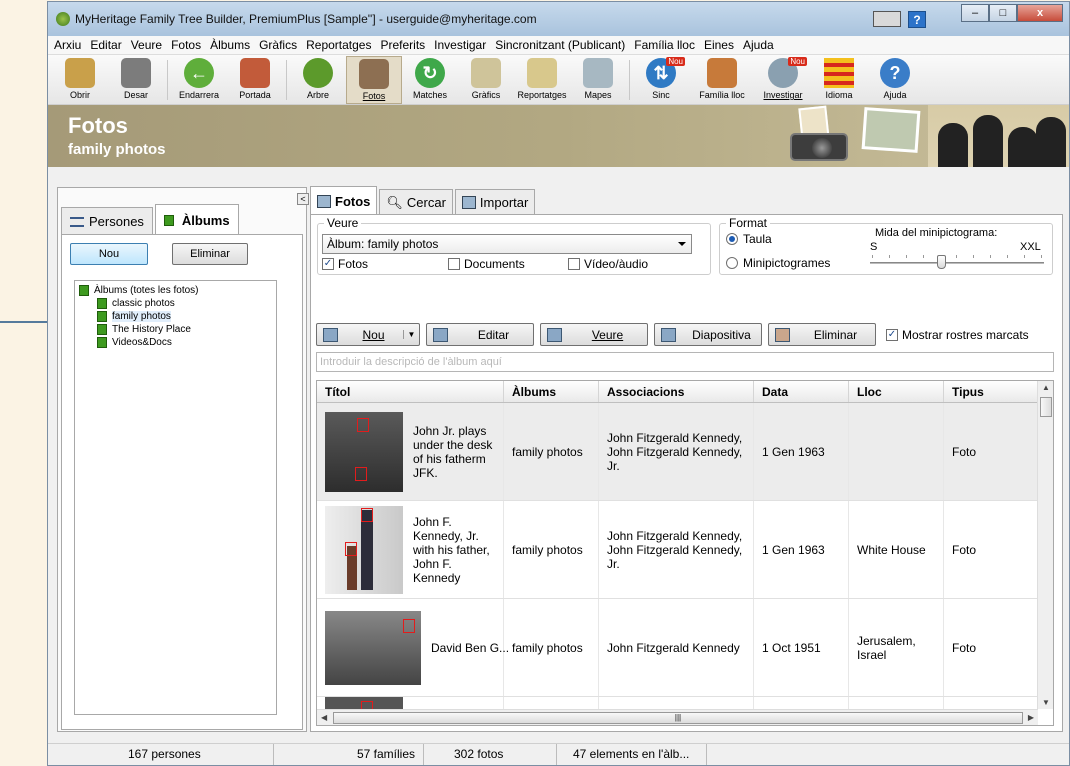  Describe the element at coordinates (136, 73) in the screenshot. I see `floppy-icon` at that location.